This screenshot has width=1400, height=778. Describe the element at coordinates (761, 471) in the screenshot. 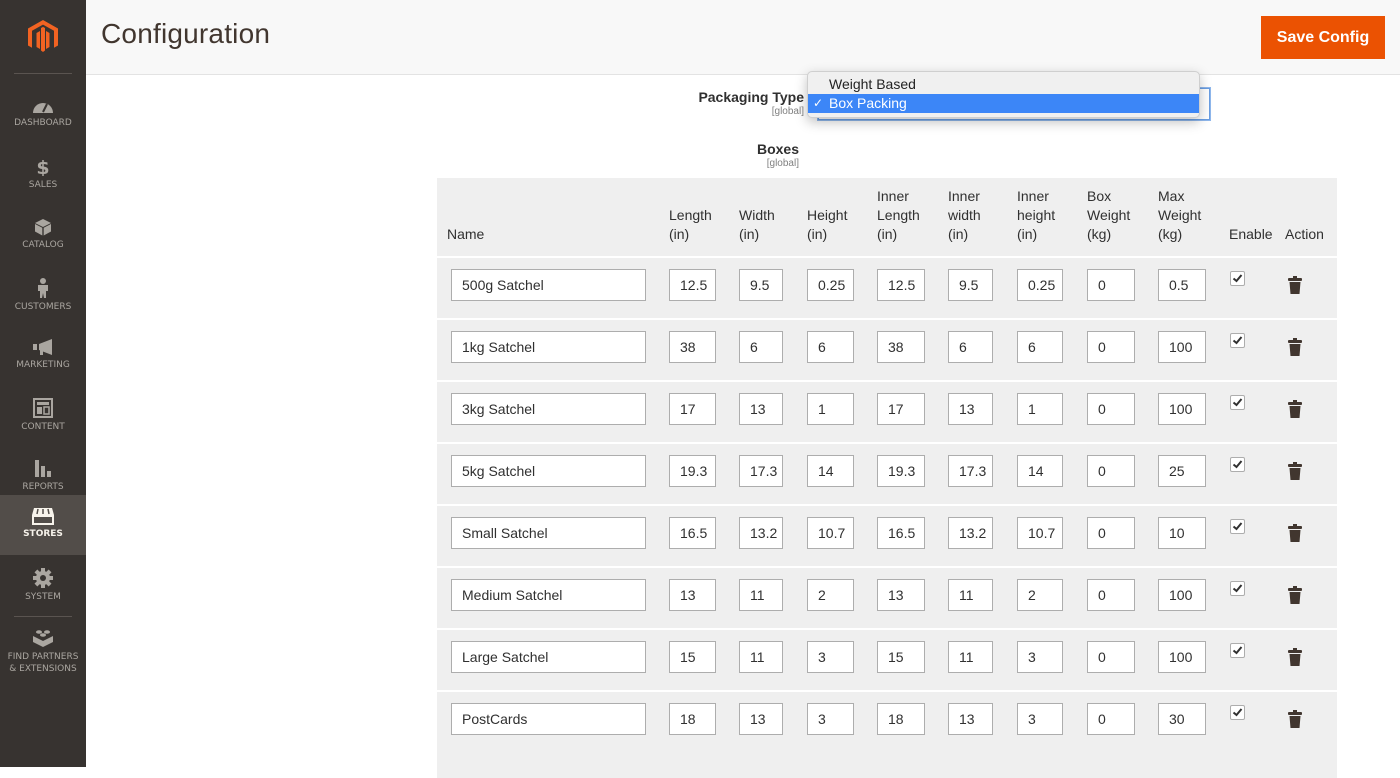

I see `width-input: 17.3` at that location.